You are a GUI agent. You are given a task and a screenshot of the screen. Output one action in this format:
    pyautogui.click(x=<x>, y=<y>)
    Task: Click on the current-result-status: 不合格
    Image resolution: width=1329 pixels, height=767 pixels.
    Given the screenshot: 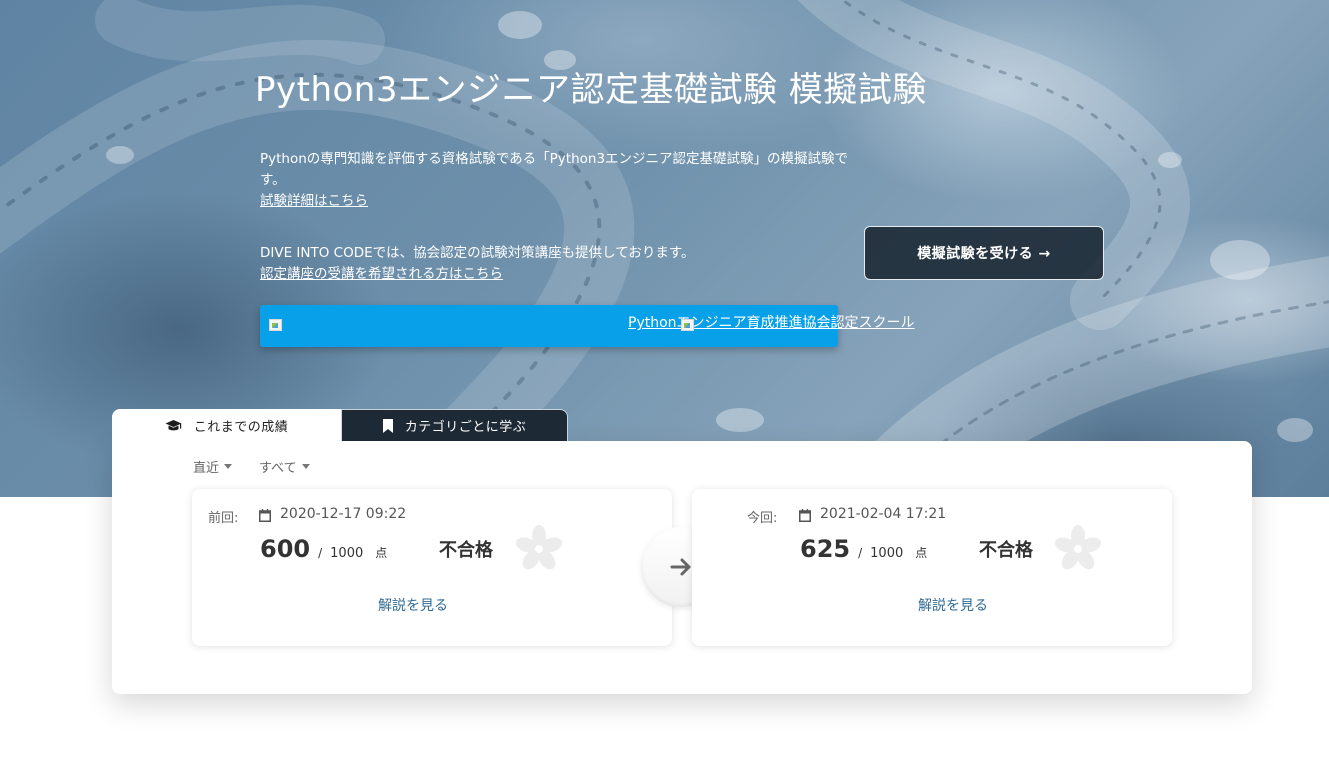 What is the action you would take?
    pyautogui.click(x=1006, y=550)
    